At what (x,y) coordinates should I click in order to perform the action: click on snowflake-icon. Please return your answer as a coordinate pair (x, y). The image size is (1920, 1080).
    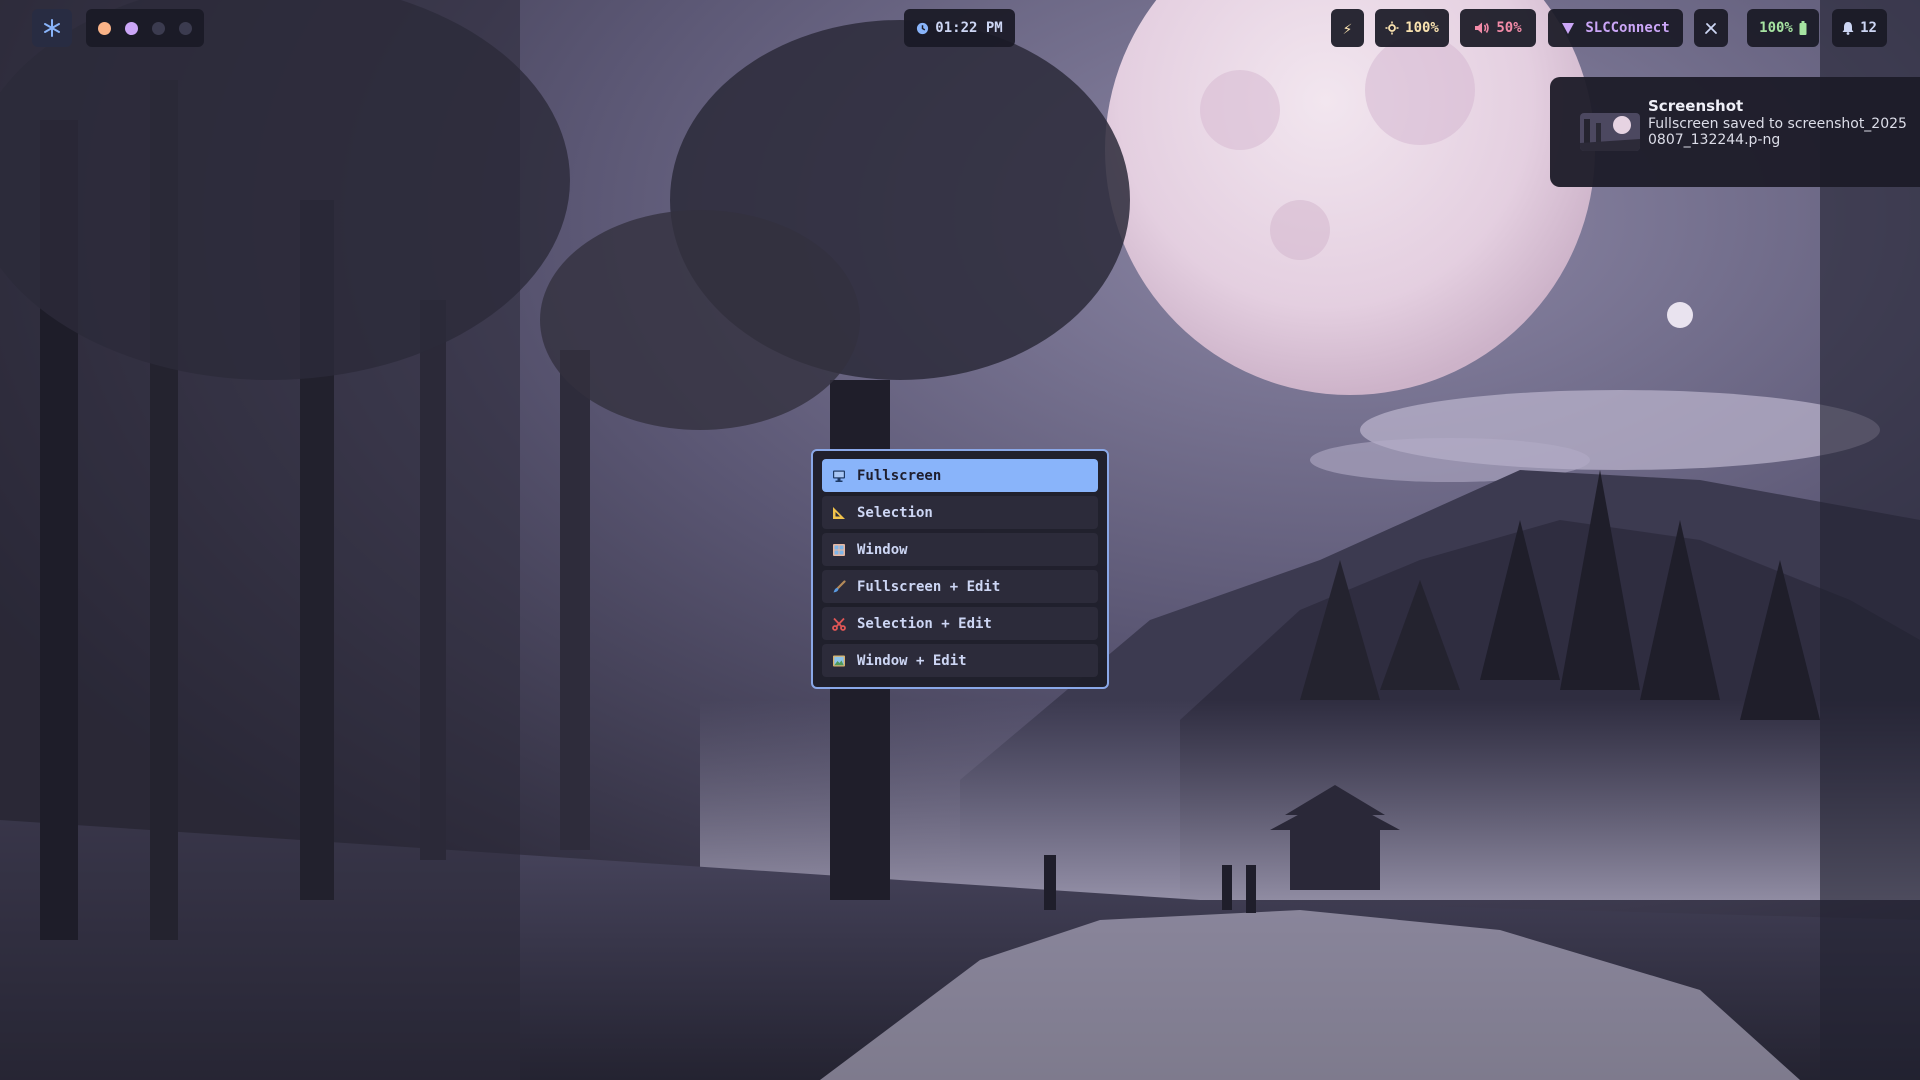
    Looking at the image, I should click on (52, 28).